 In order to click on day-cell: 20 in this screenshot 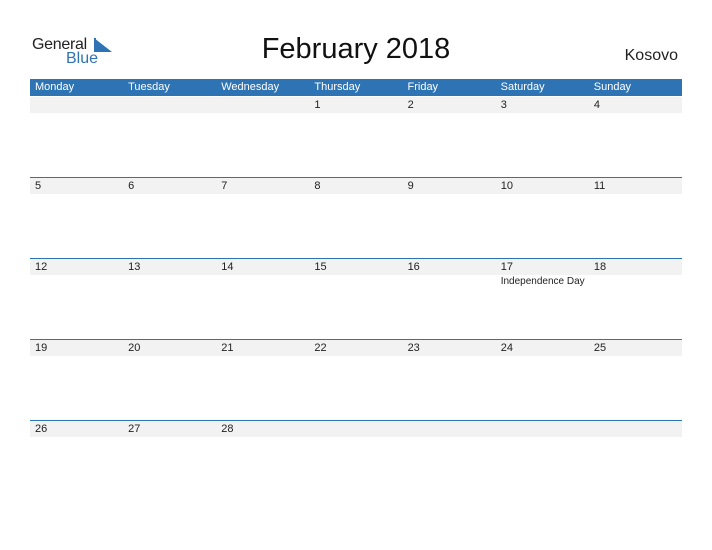, I will do `click(169, 379)`.